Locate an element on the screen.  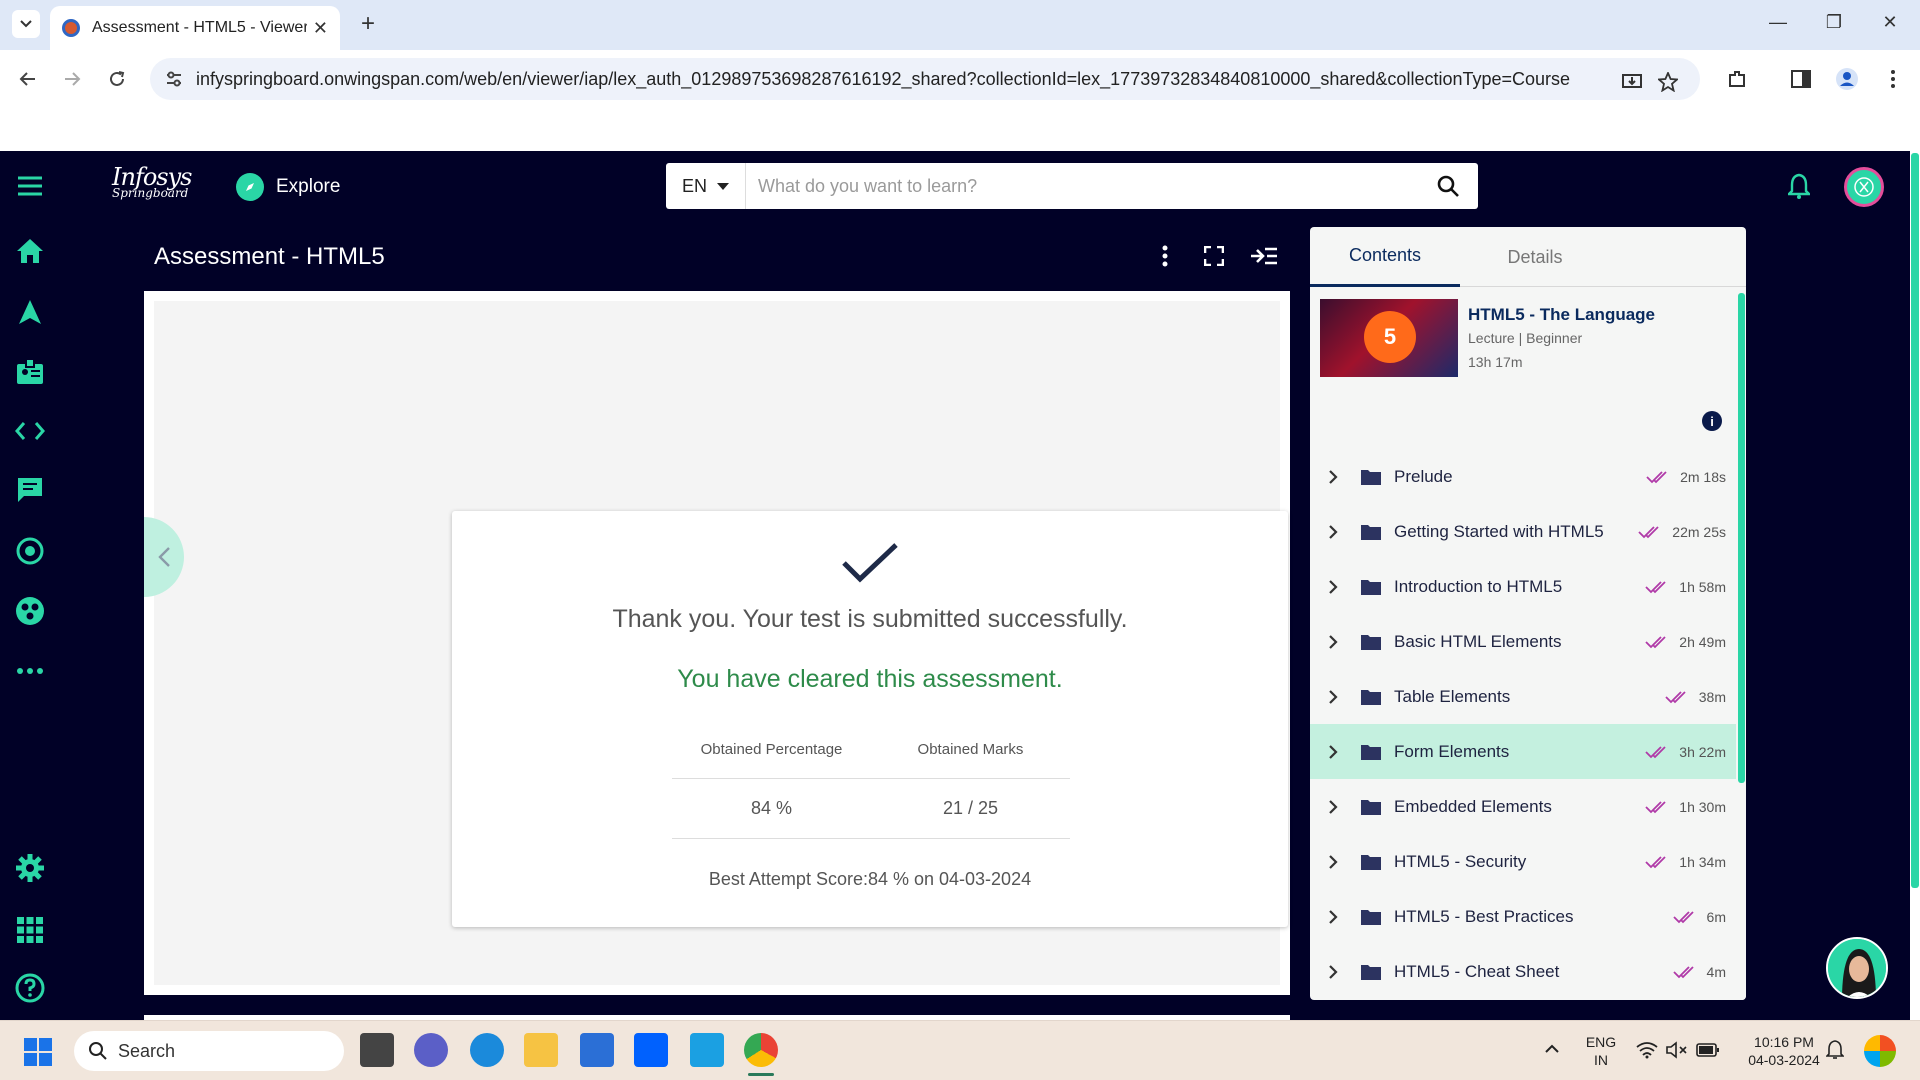
language-select: EN is located at coordinates (706, 186).